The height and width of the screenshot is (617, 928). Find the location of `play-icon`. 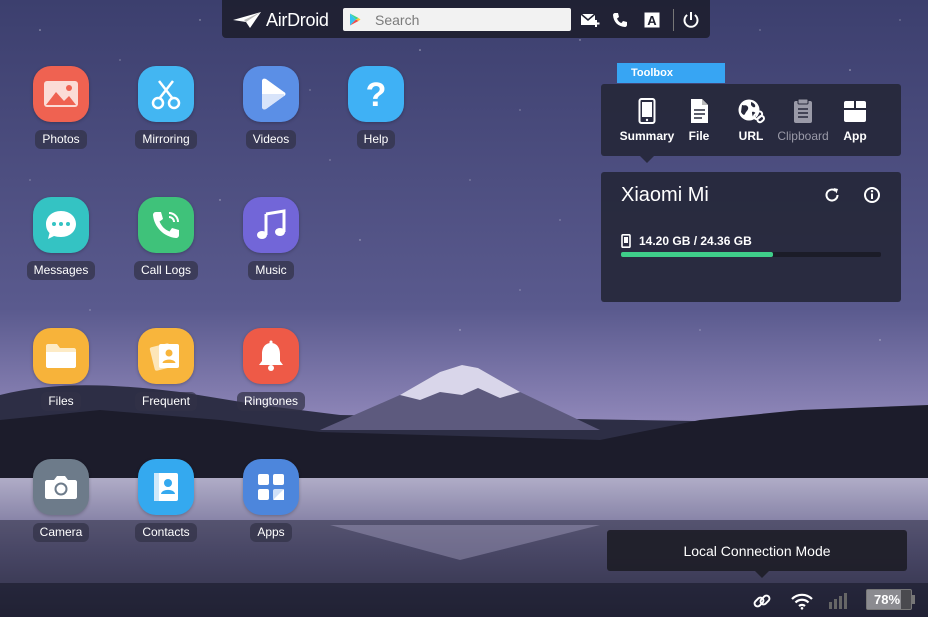

play-icon is located at coordinates (271, 94).